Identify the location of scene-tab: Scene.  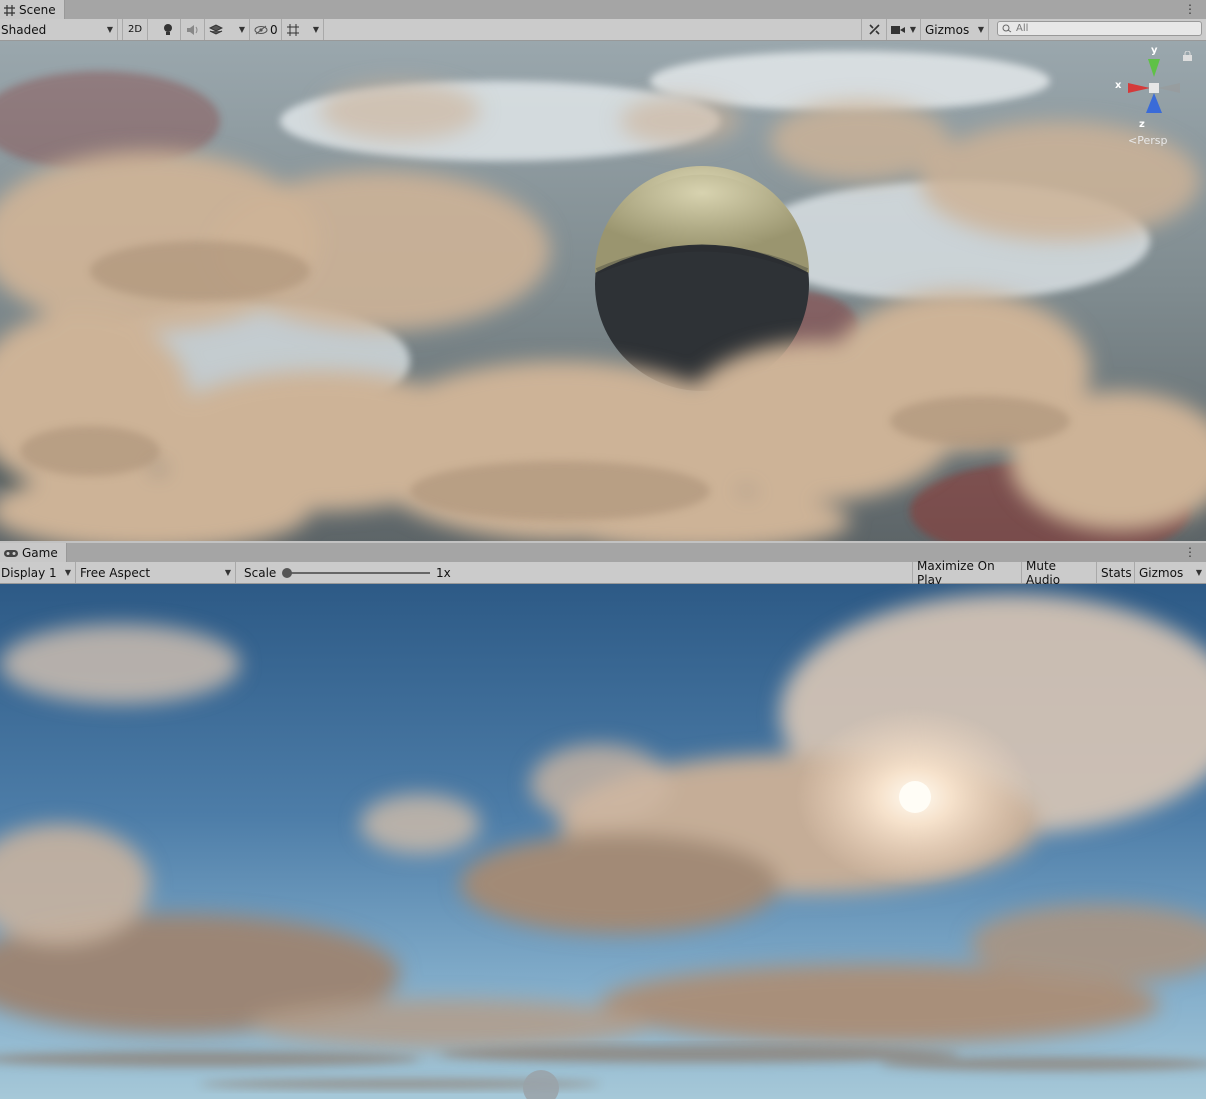
(32, 10).